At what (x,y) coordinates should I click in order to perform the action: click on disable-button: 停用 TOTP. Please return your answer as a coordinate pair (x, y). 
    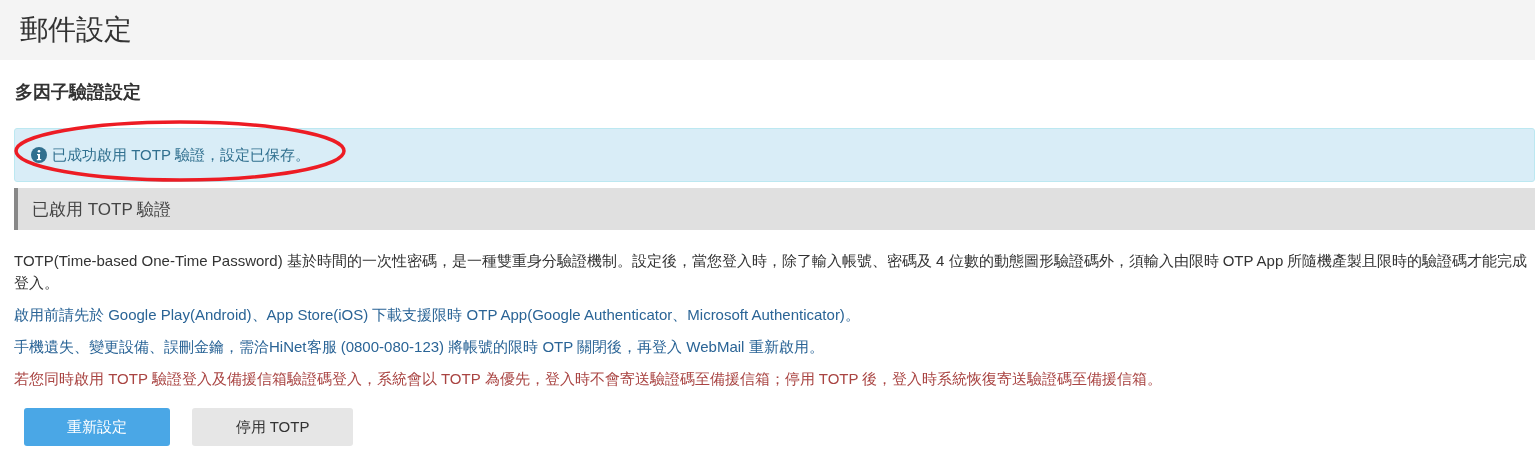
    Looking at the image, I should click on (272, 427).